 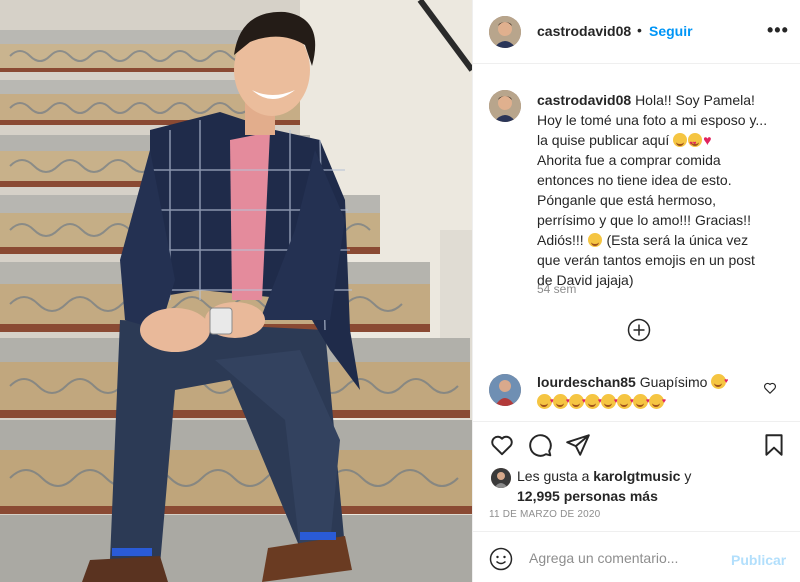 I want to click on caption-line-8: Adiós!!! (Esta será la única vez, so click(x=663, y=240).